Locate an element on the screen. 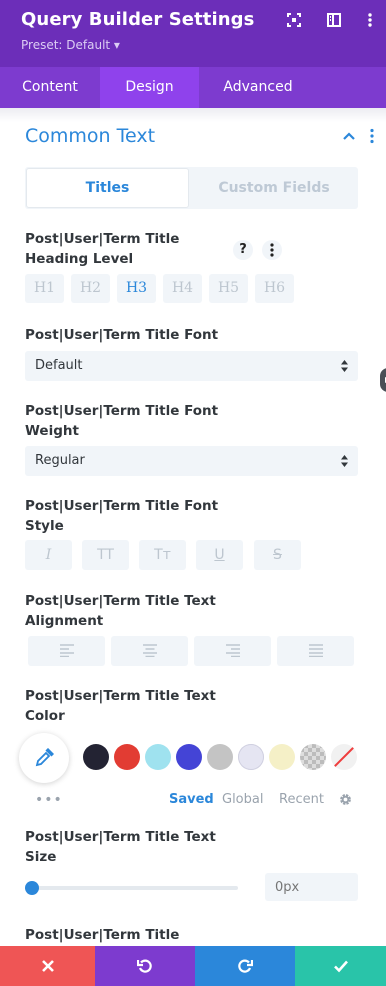 The height and width of the screenshot is (986, 386). font-label: Post|User|Term Title Font is located at coordinates (122, 335).